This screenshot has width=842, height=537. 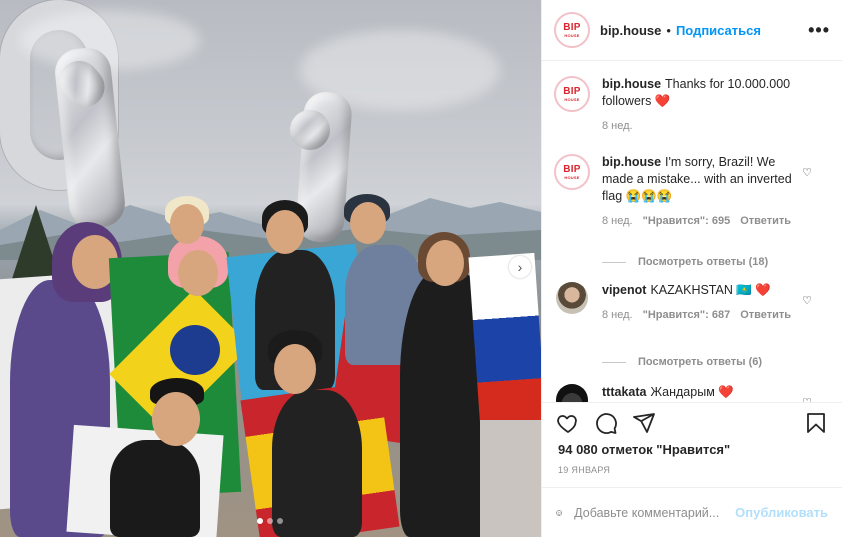 I want to click on post-header: BIP HOUSE bip.house • Подписаться •••, so click(x=692, y=30).